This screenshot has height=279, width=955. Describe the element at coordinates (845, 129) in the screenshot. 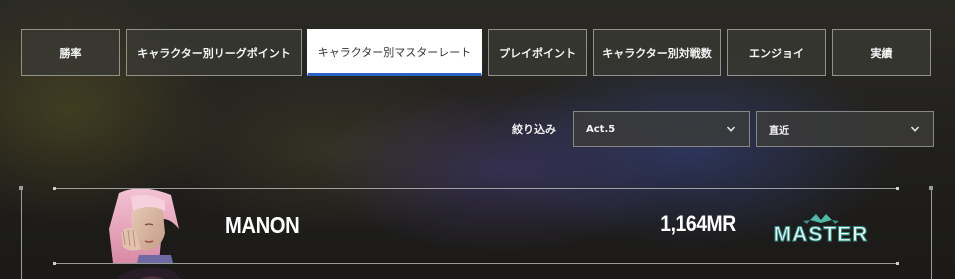

I see `period-select: 直近` at that location.